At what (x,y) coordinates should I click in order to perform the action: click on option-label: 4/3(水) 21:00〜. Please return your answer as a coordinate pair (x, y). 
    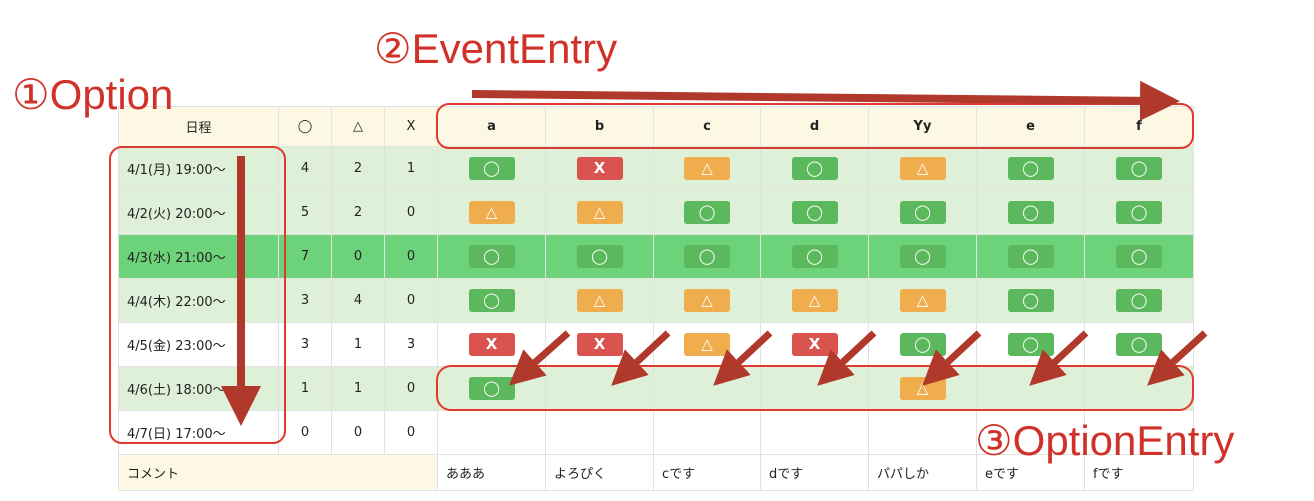
    Looking at the image, I should click on (198, 256).